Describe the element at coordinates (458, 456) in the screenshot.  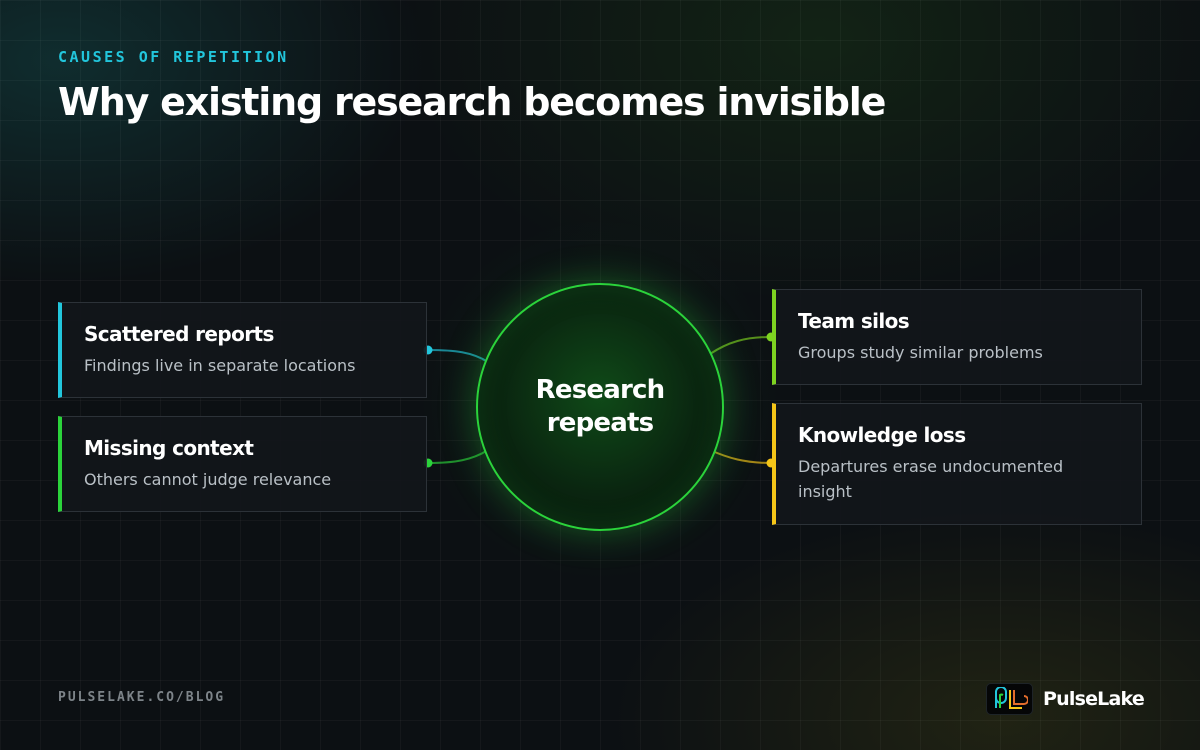
I see `connector-missing-context` at that location.